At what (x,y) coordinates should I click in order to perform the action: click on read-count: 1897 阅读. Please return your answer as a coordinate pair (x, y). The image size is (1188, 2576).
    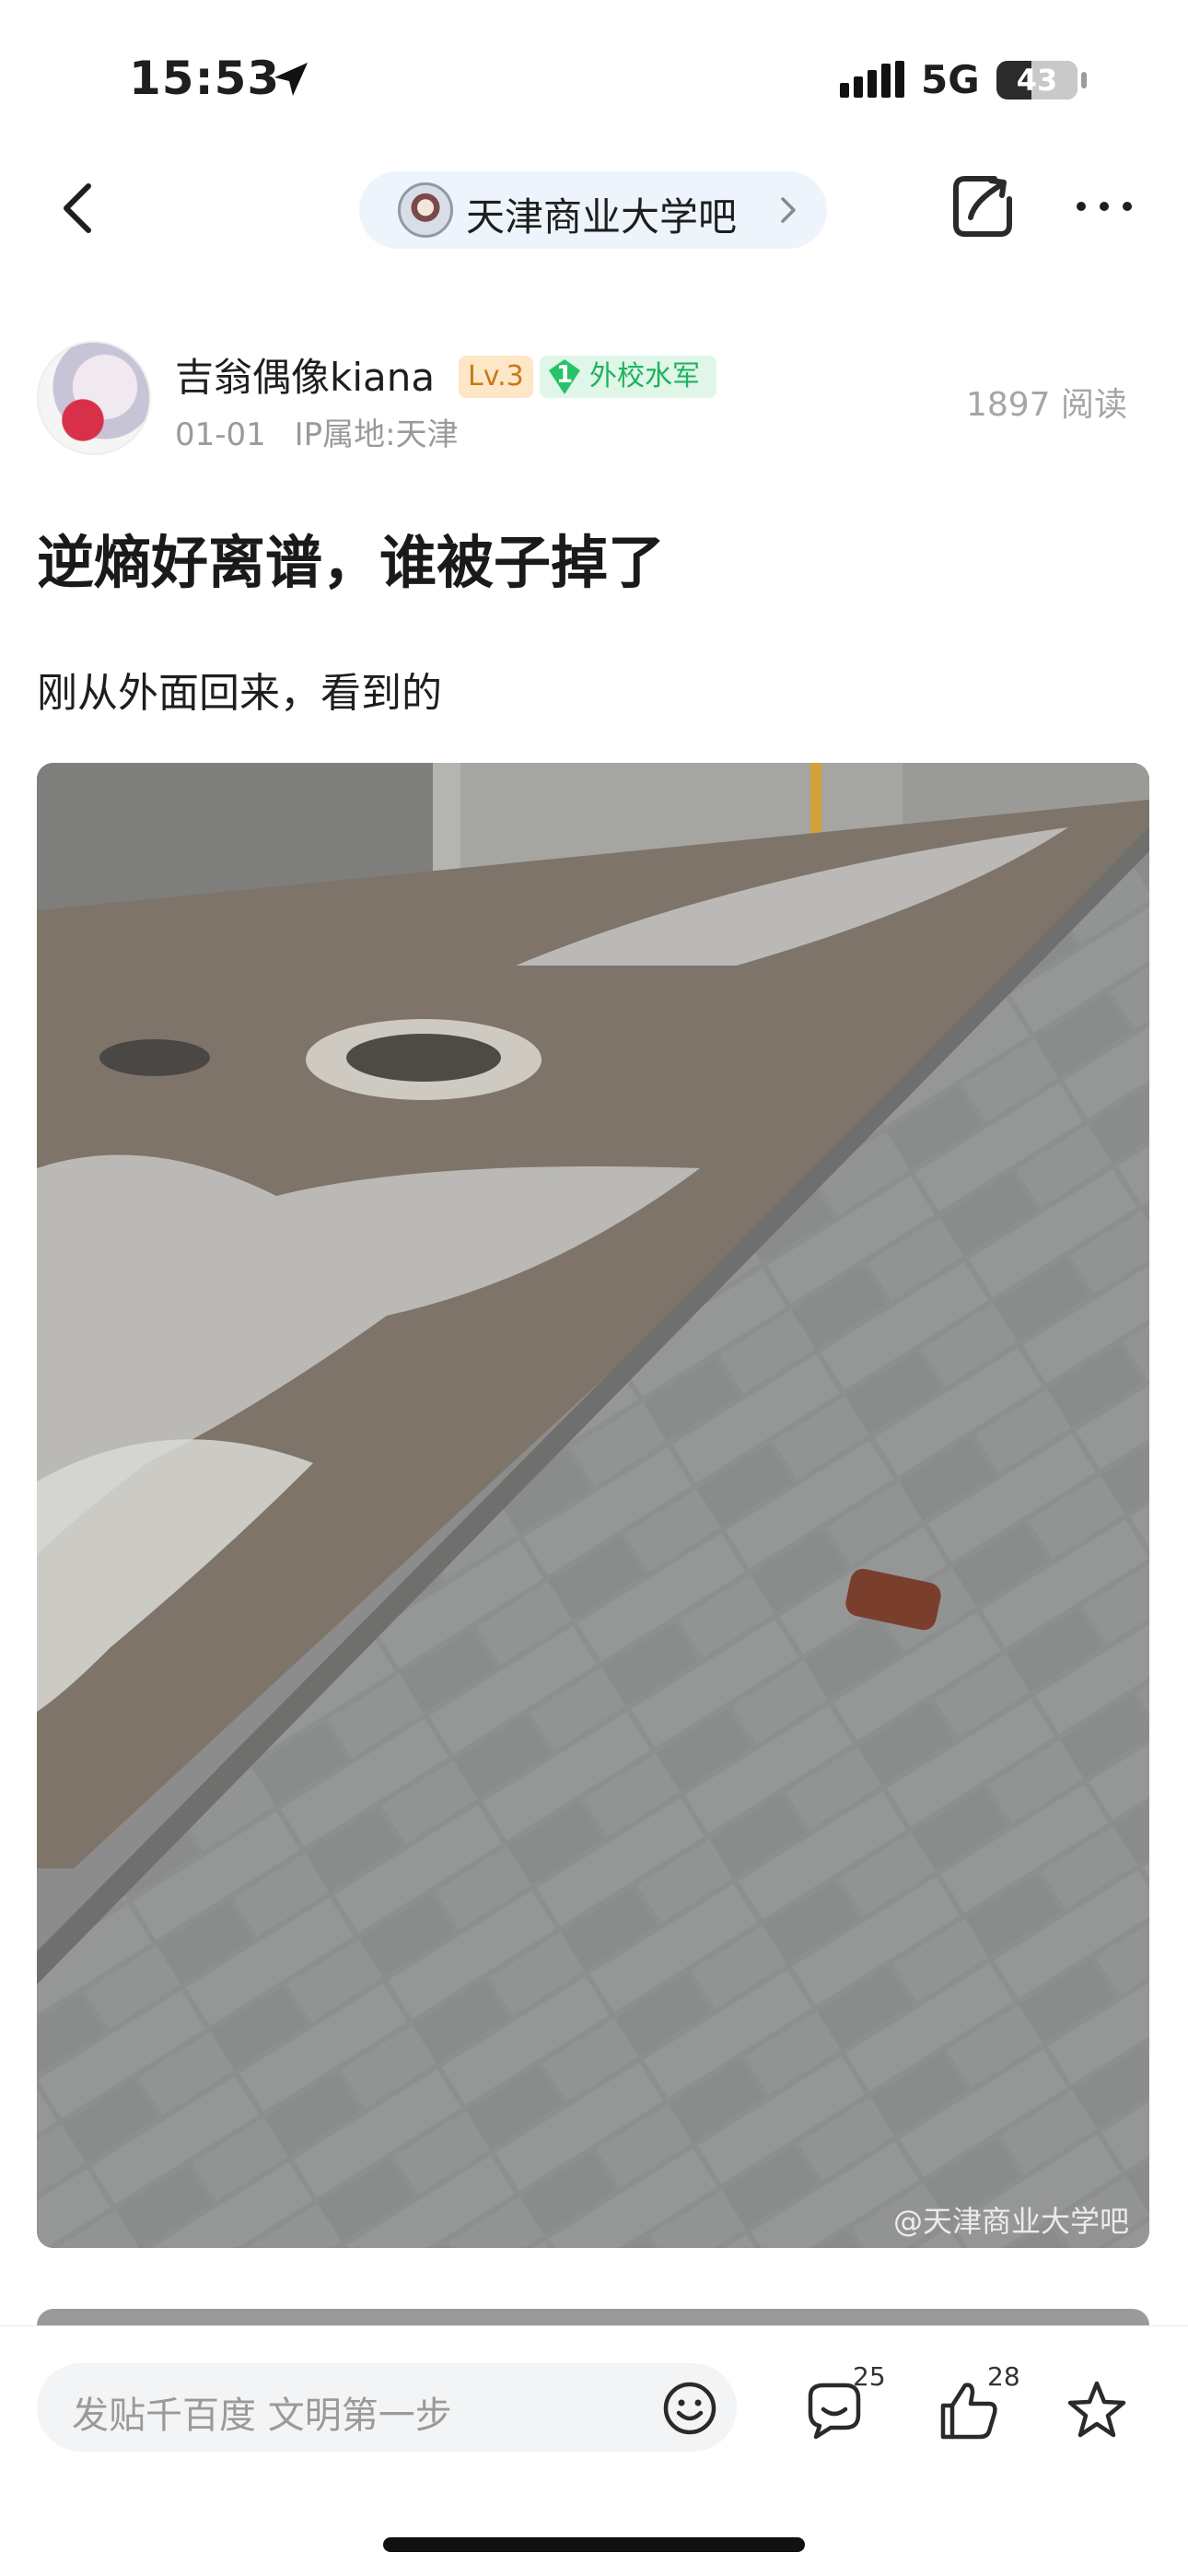
    Looking at the image, I should click on (1046, 405).